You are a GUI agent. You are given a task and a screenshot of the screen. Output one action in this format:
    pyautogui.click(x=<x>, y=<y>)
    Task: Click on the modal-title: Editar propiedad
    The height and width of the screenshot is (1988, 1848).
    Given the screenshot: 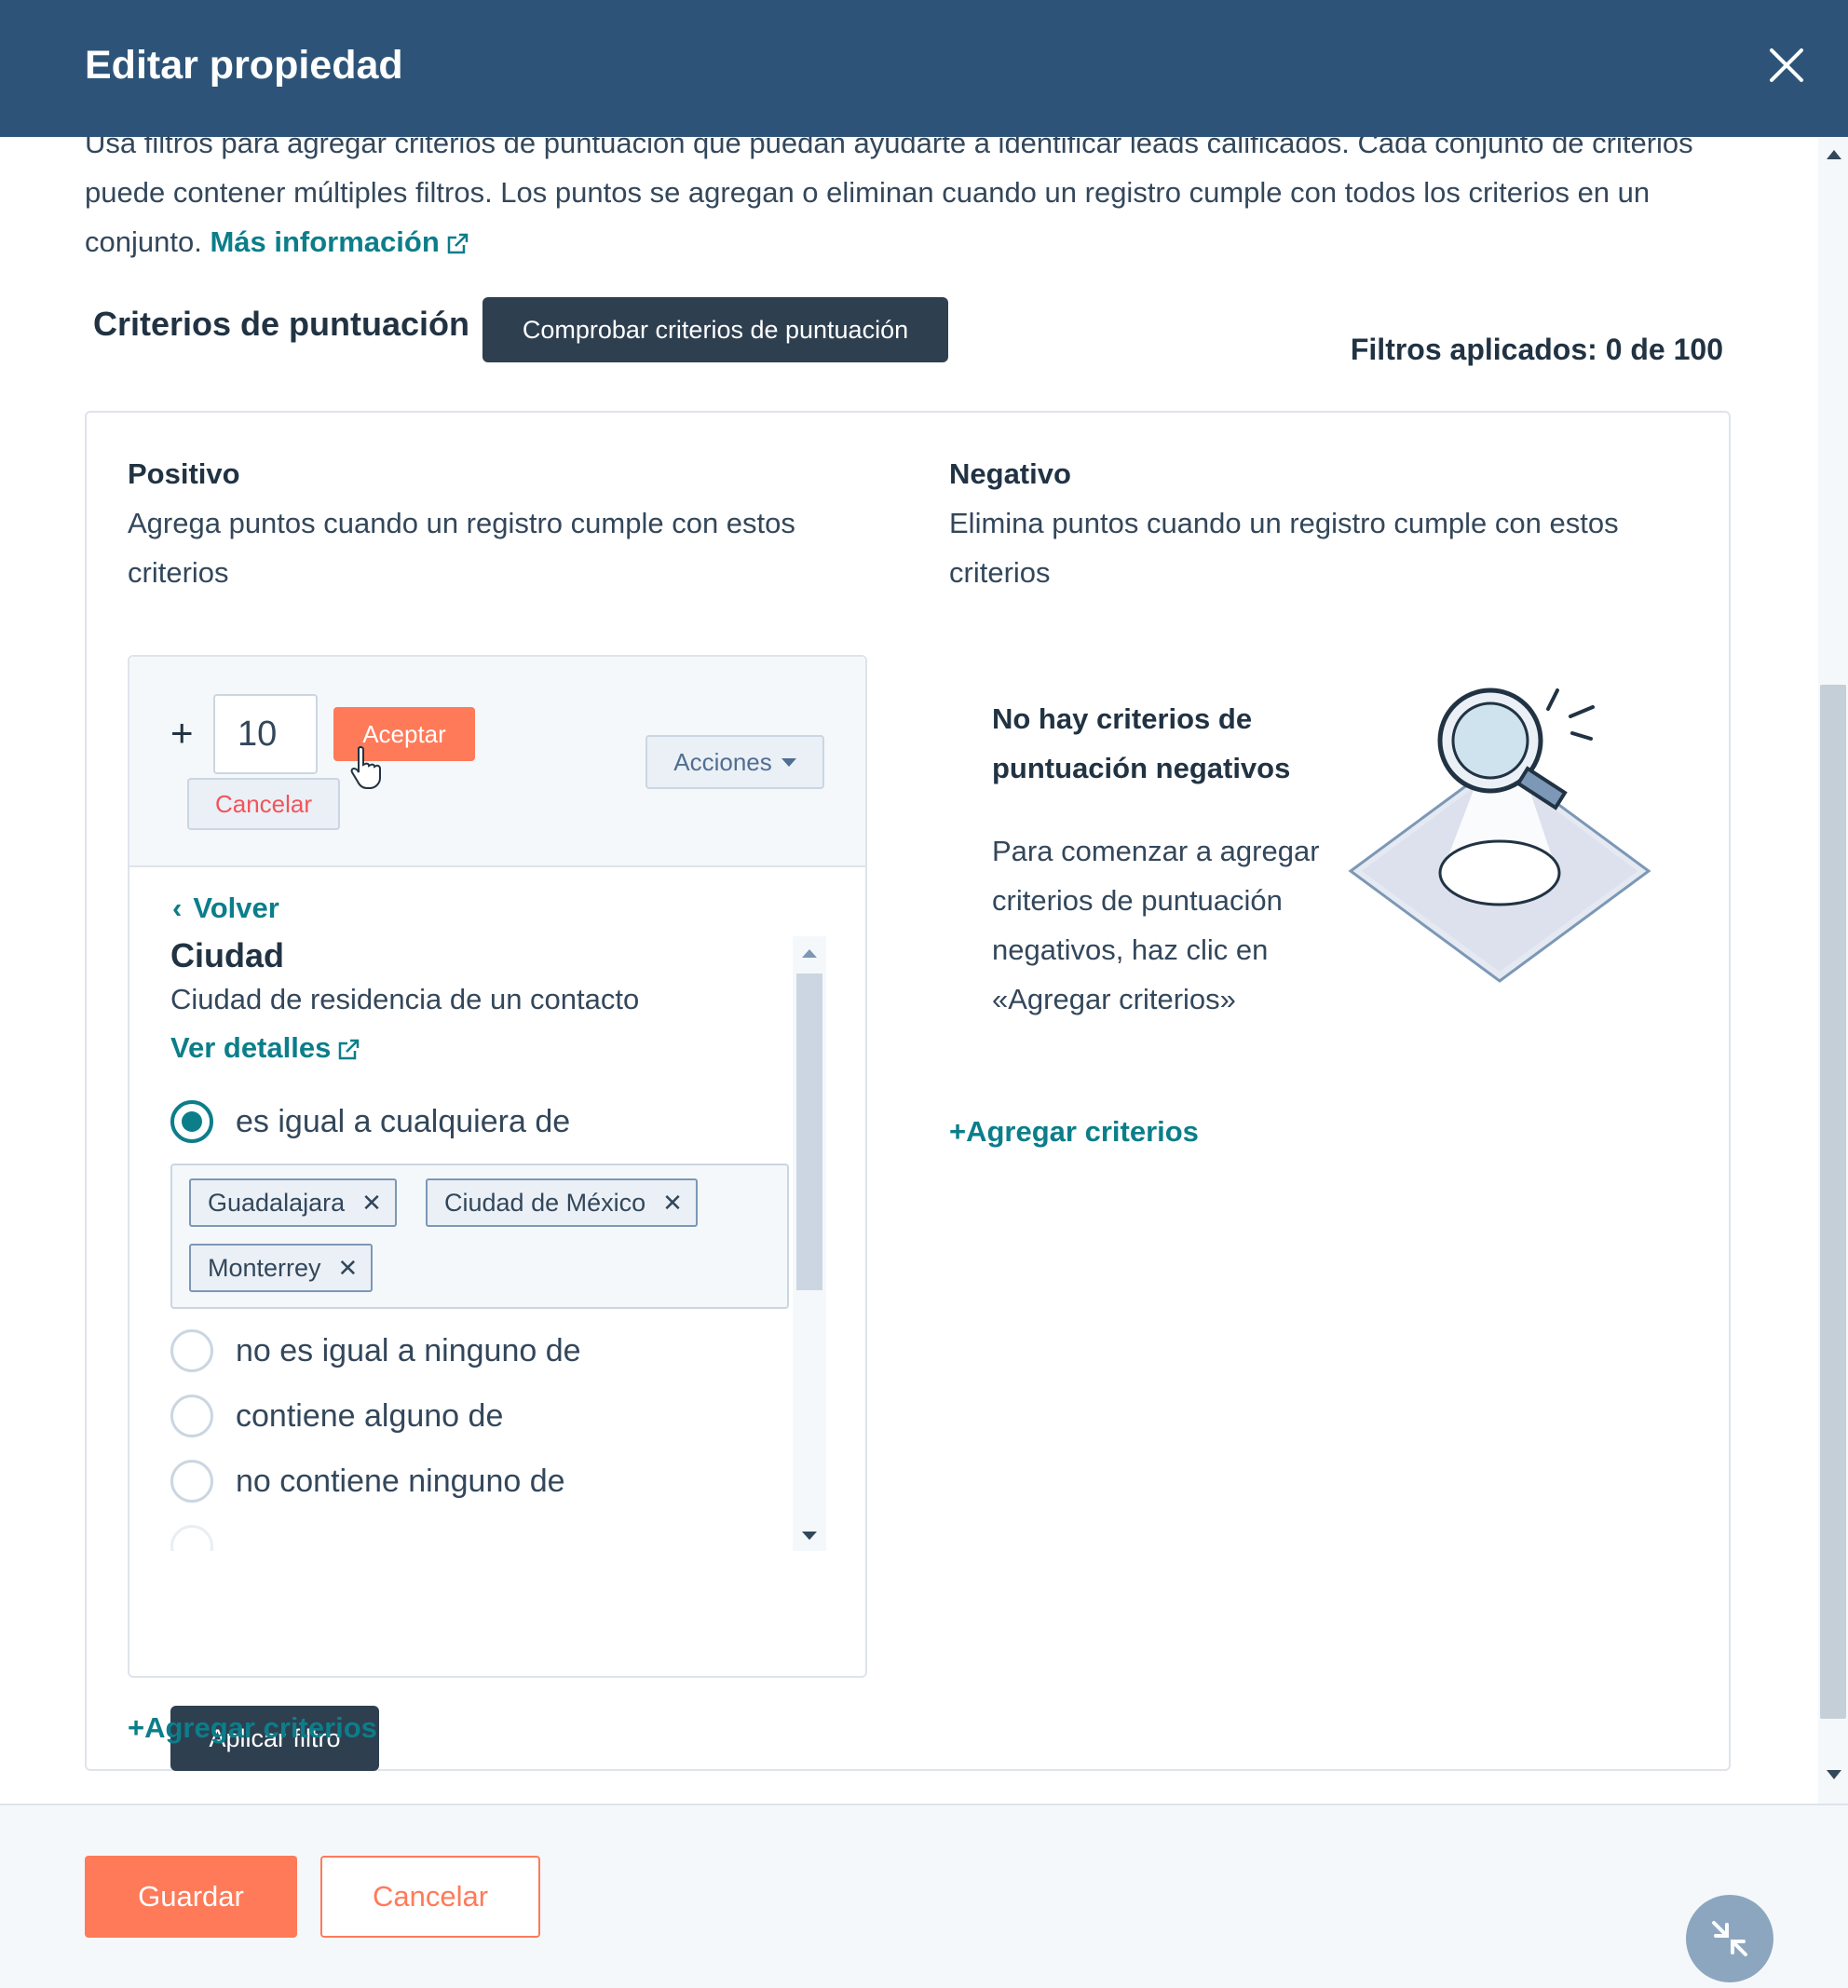 What is the action you would take?
    pyautogui.click(x=244, y=65)
    